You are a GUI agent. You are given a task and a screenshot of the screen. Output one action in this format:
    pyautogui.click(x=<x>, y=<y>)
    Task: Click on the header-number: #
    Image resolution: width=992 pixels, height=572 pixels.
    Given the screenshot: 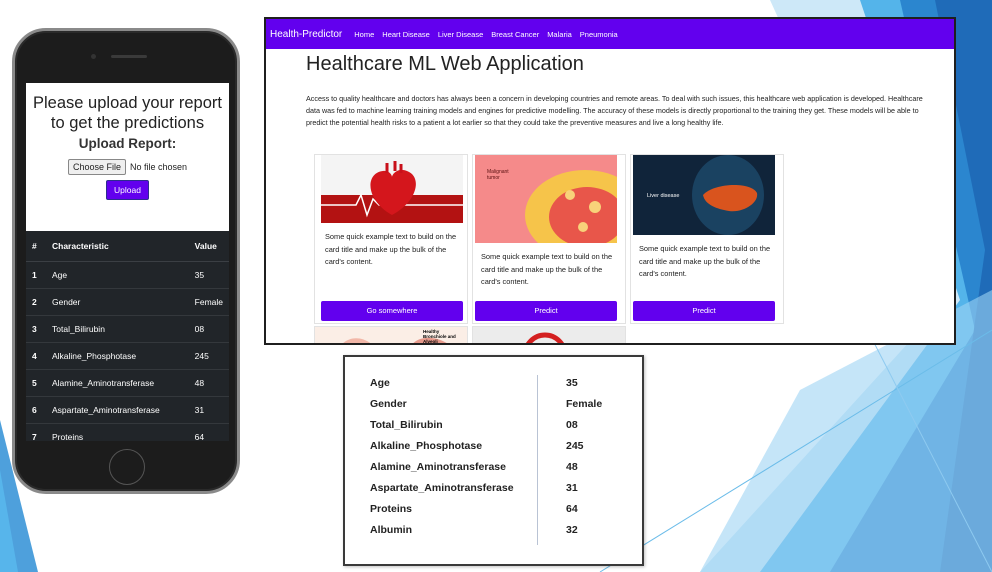 What is the action you would take?
    pyautogui.click(x=36, y=246)
    